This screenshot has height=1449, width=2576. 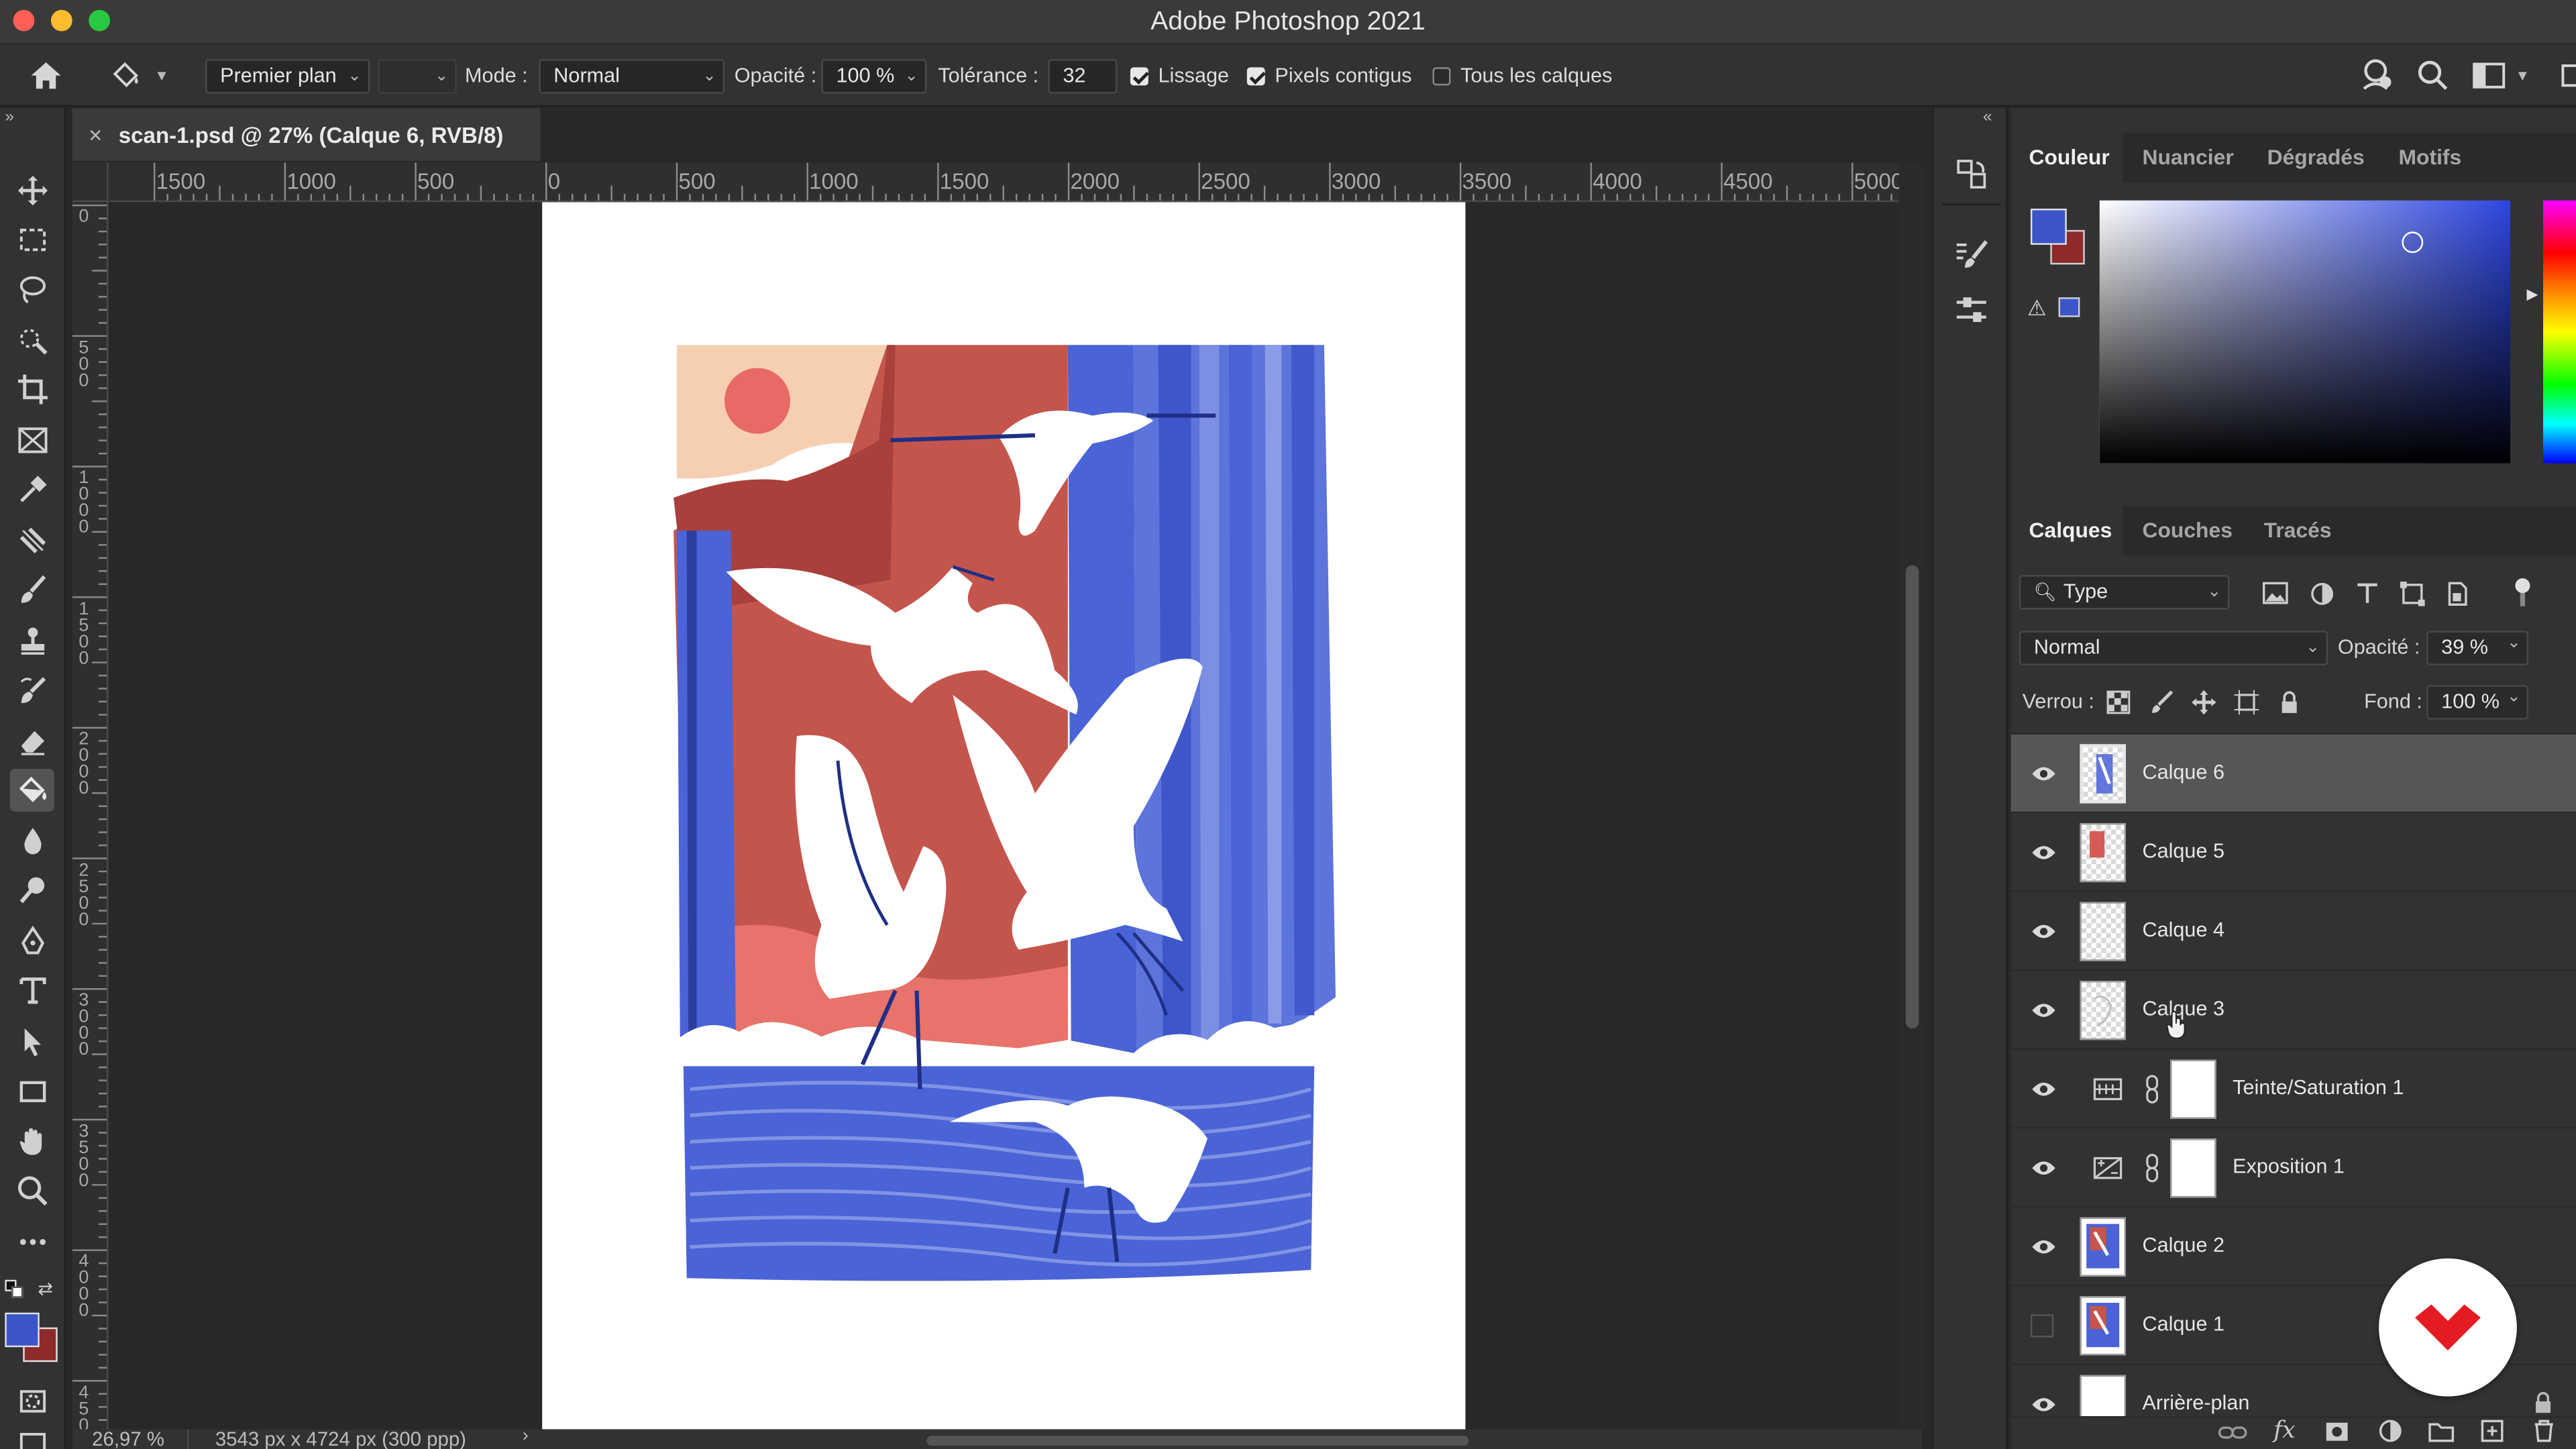 What do you see at coordinates (2322, 594) in the screenshot?
I see `adjustment-filter-icon` at bounding box center [2322, 594].